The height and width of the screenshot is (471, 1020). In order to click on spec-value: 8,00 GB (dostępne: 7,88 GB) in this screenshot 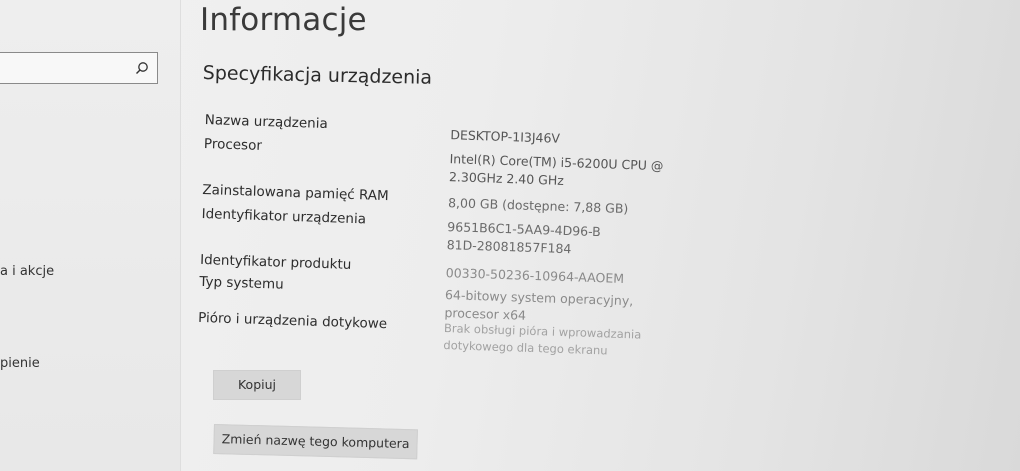, I will do `click(538, 206)`.